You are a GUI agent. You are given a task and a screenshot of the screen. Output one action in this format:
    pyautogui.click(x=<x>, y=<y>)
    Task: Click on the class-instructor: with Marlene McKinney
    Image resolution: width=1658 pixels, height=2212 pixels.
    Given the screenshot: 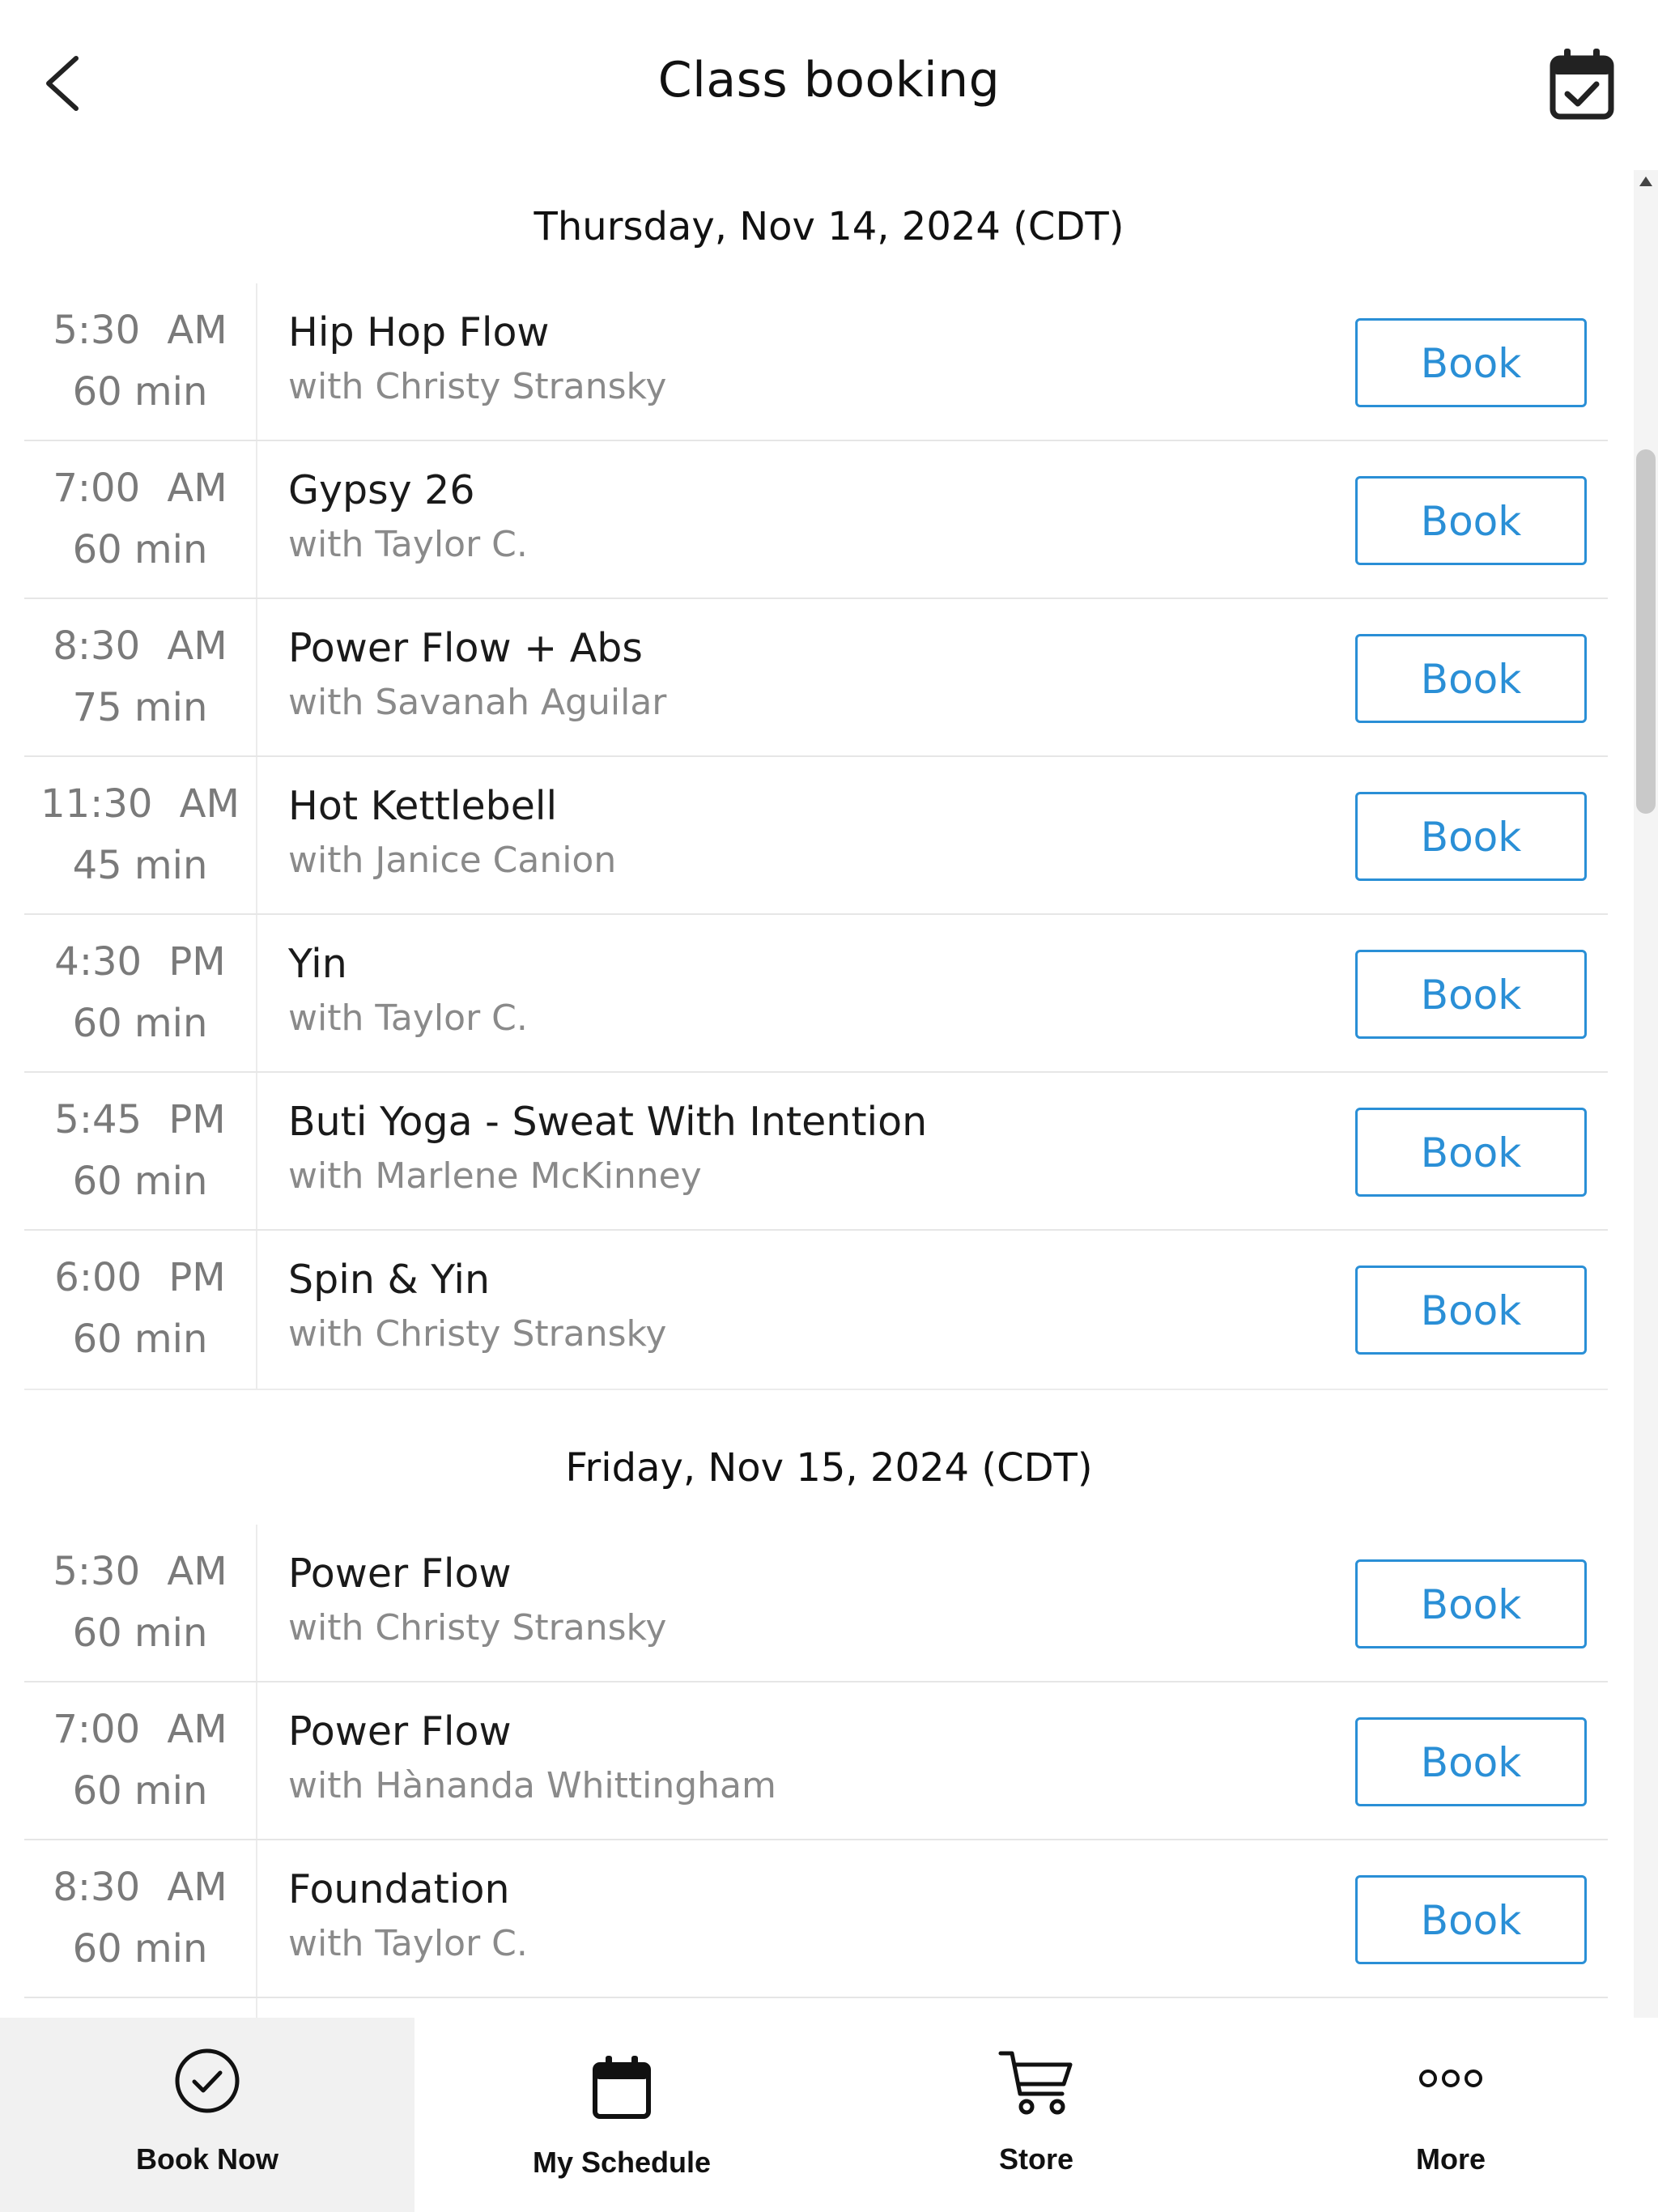 What is the action you would take?
    pyautogui.click(x=495, y=1176)
    